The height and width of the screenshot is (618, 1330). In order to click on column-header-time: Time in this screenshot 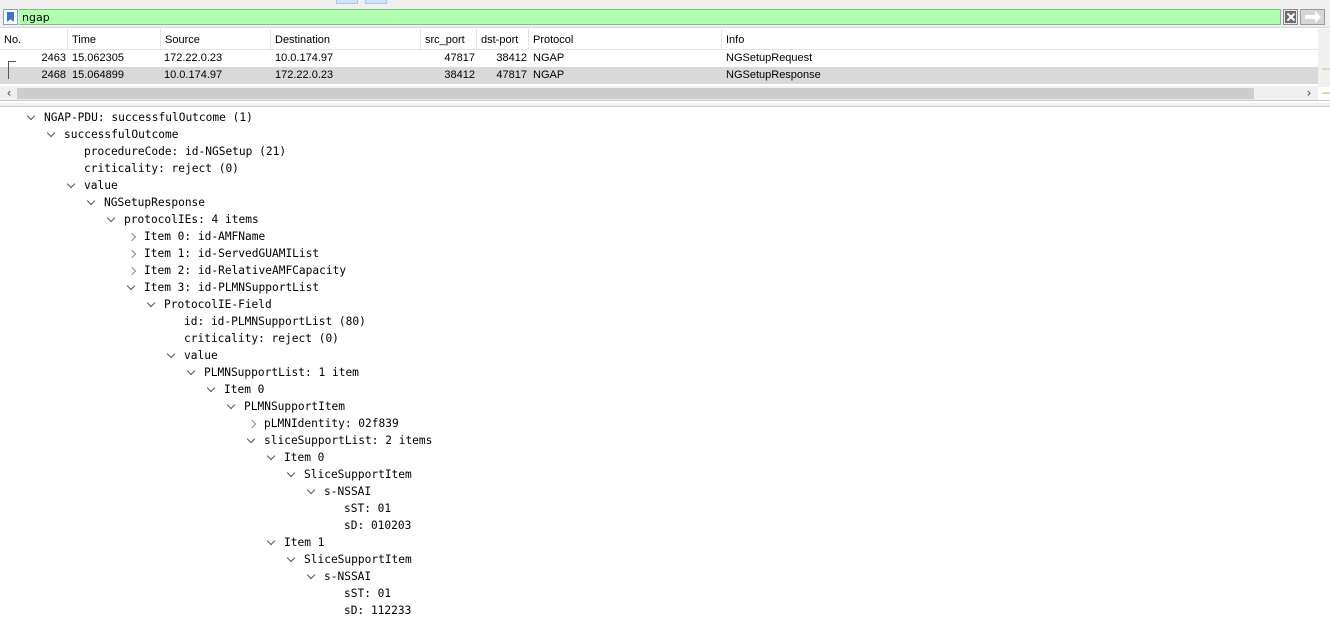, I will do `click(114, 39)`.